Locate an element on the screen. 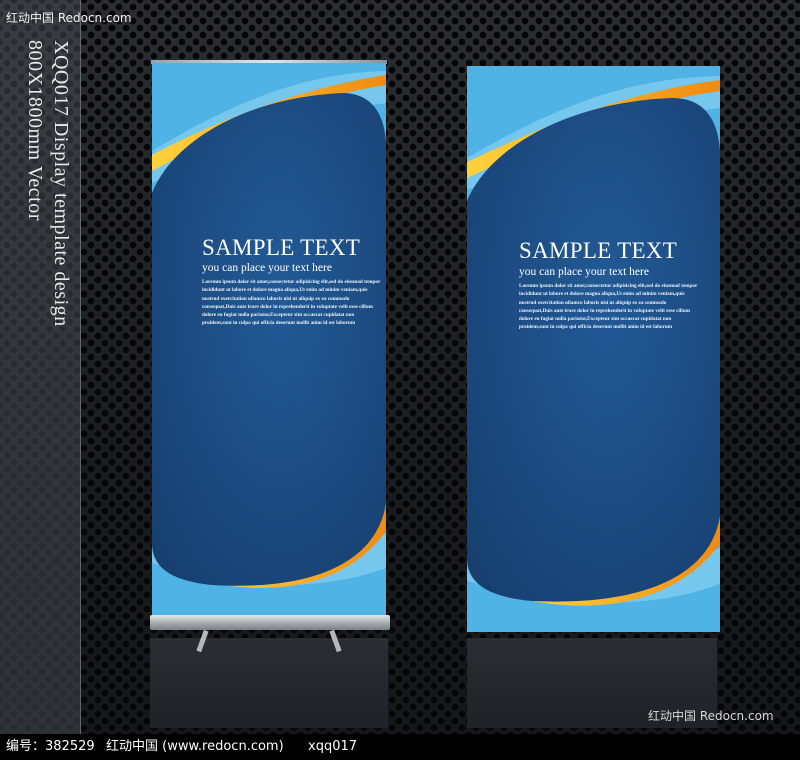 Image resolution: width=800 pixels, height=760 pixels. footer-site: 红动中国 (www.redocn.com) is located at coordinates (195, 746).